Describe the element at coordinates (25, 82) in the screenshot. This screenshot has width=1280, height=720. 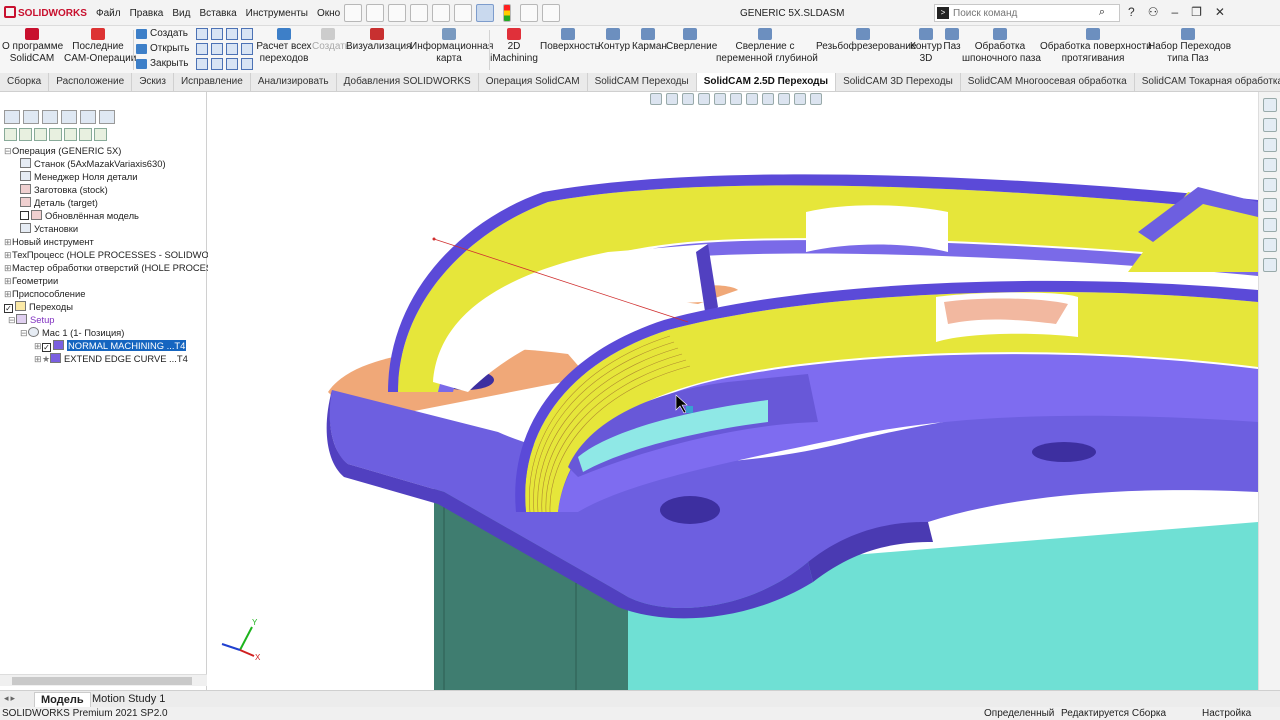
I see `tab-assembly: Сборка` at that location.